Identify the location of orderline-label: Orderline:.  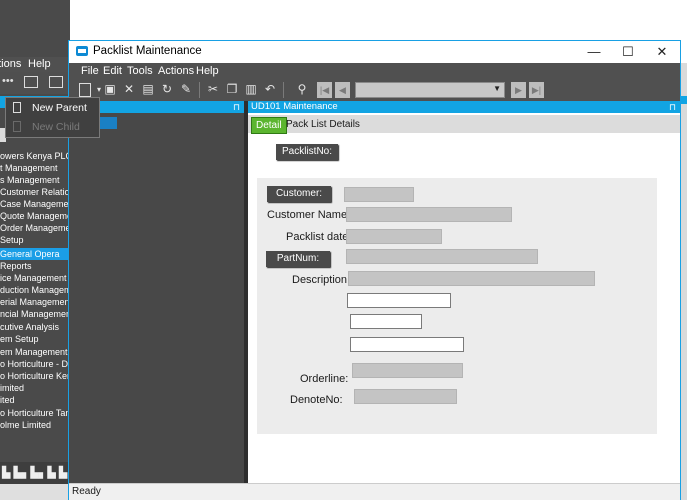
(324, 379).